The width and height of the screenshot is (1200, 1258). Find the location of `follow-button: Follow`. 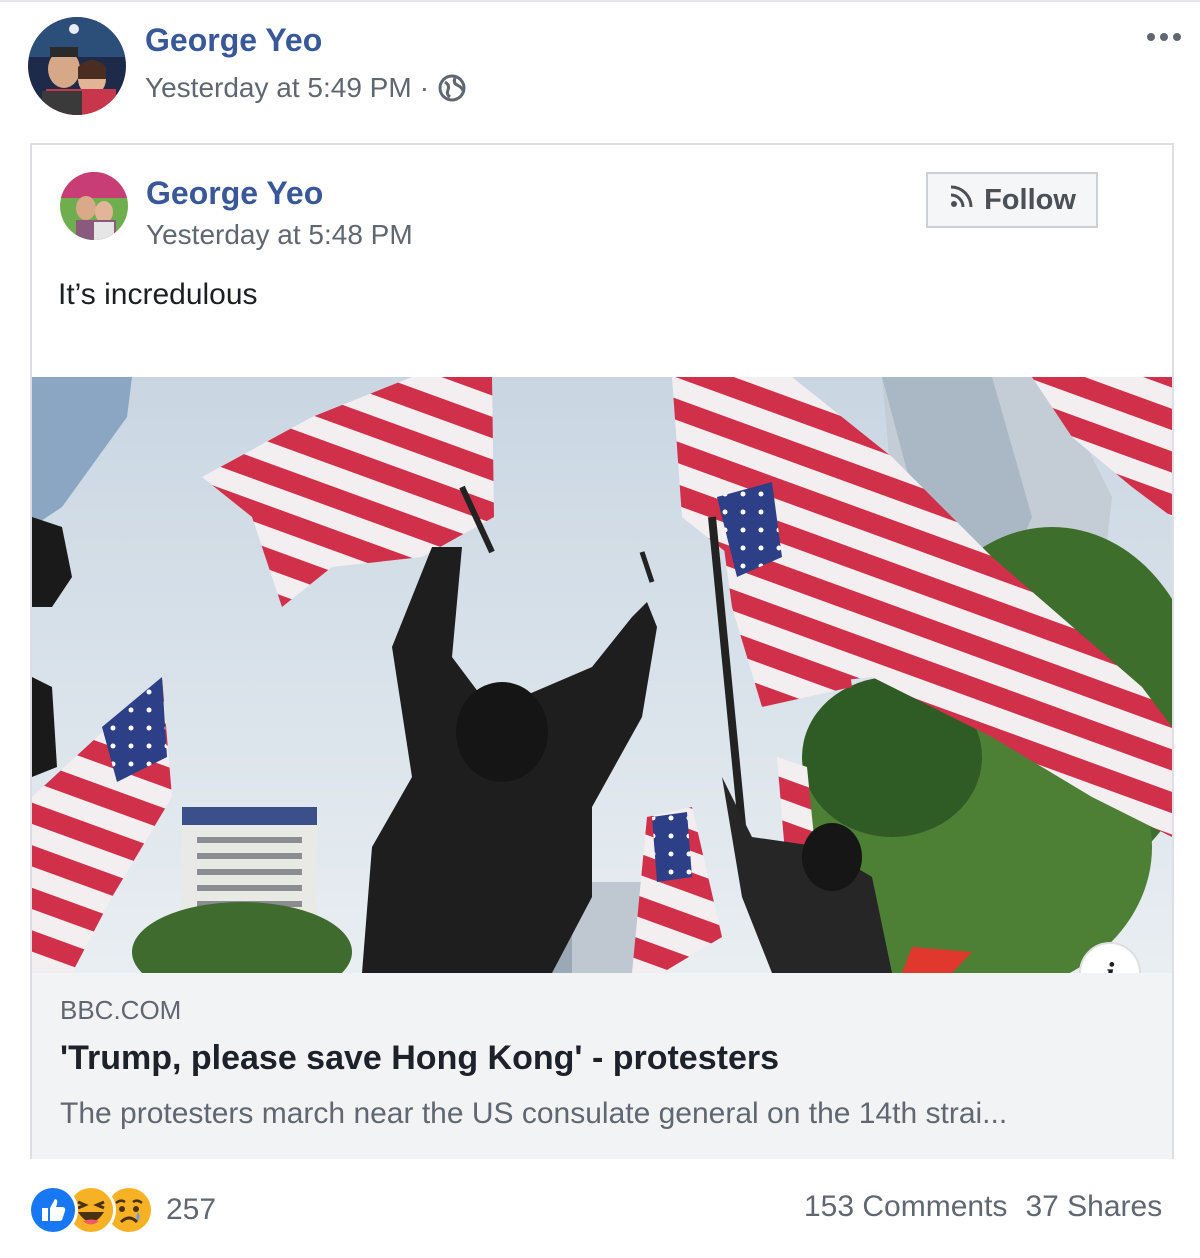

follow-button: Follow is located at coordinates (1012, 200).